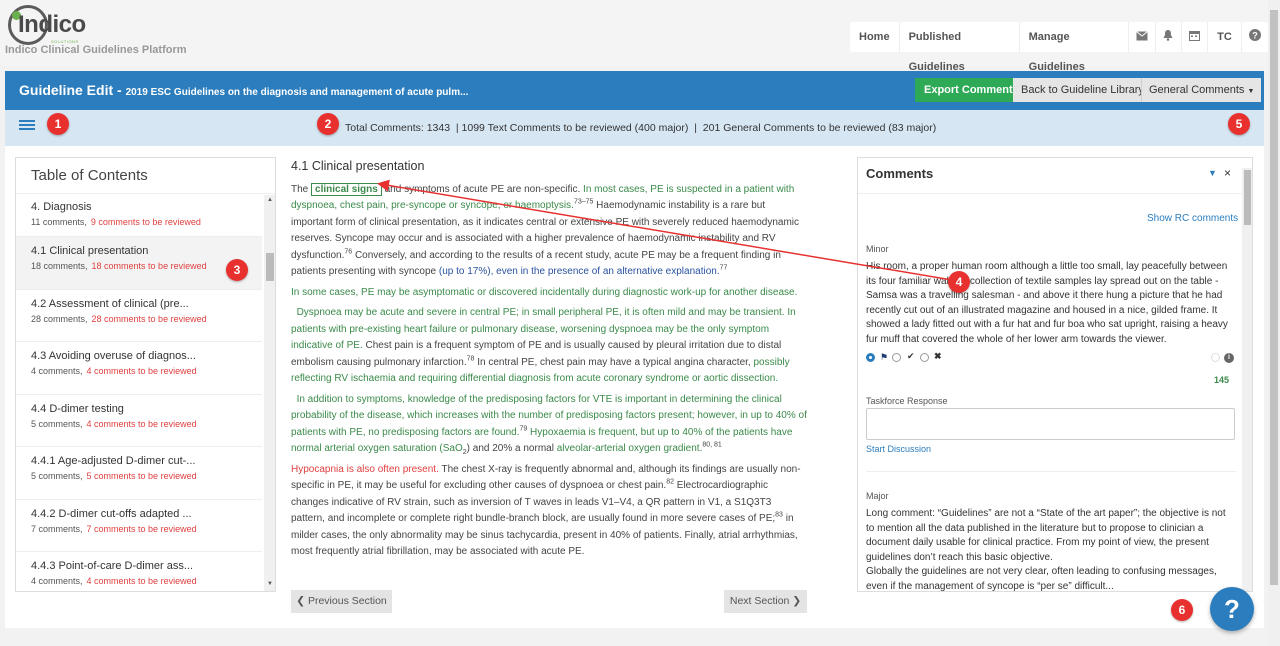  Describe the element at coordinates (1232, 609) in the screenshot. I see `help-button: ?` at that location.